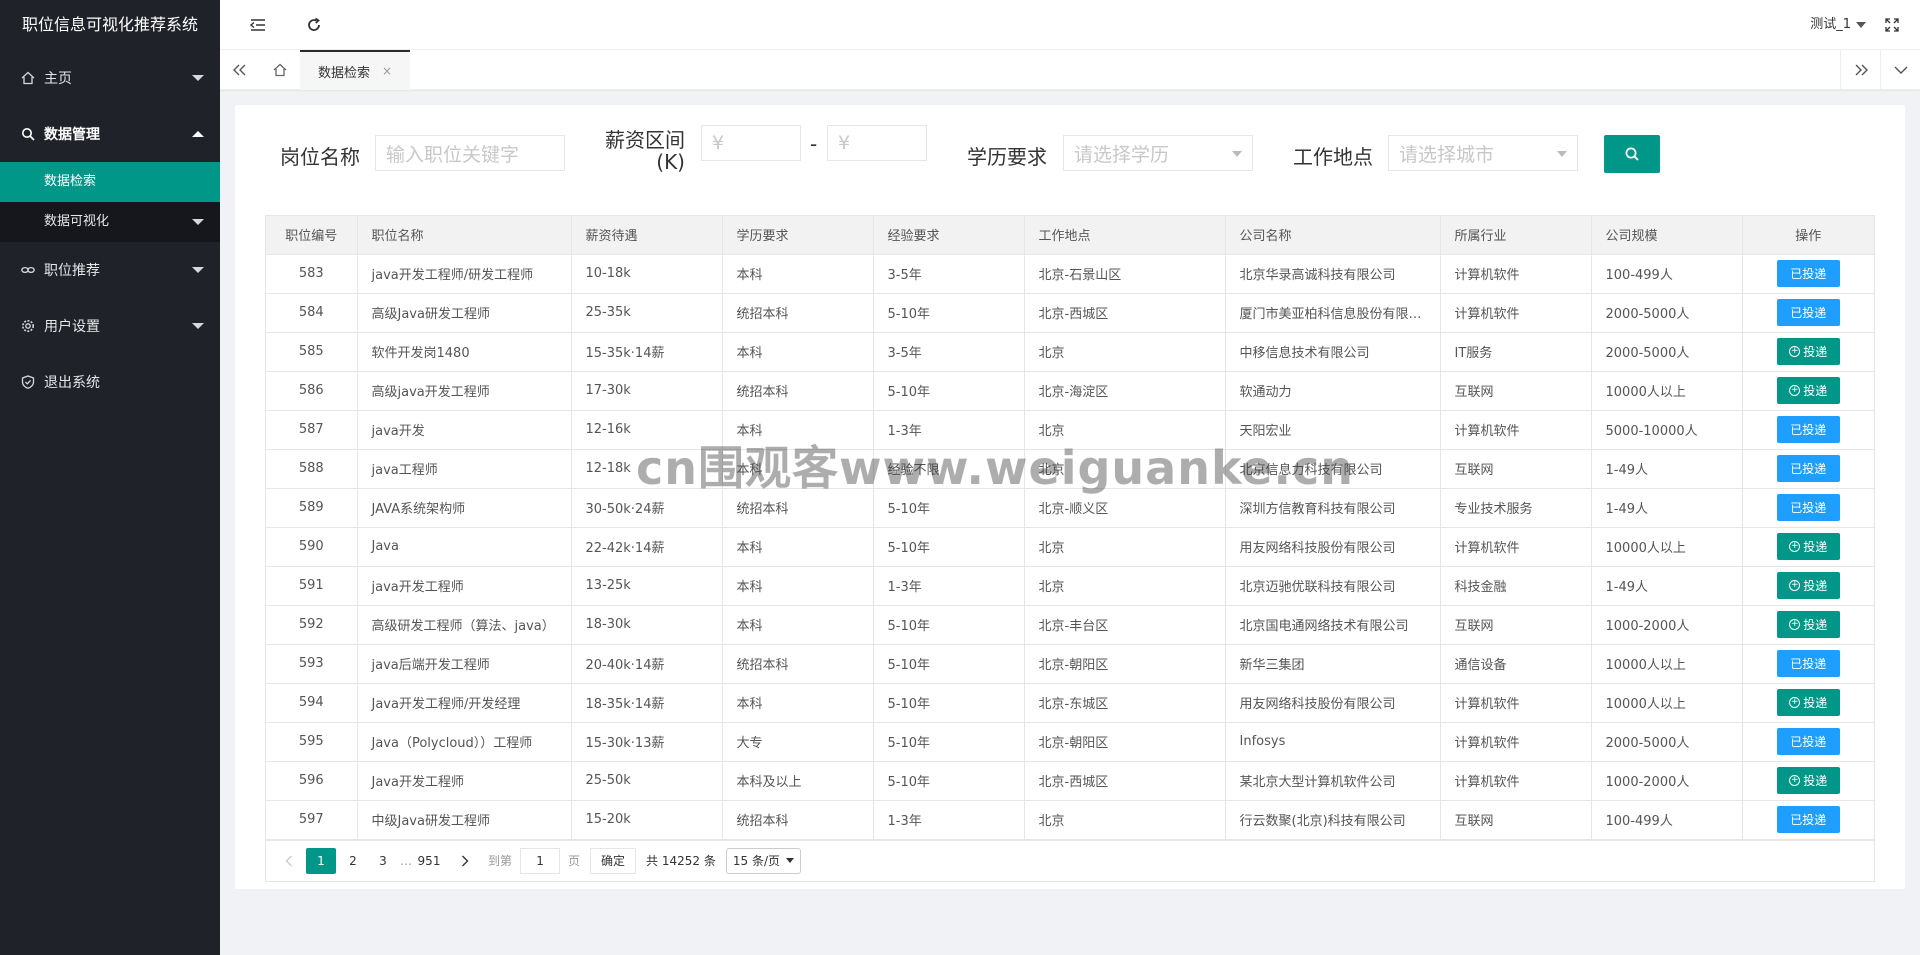  I want to click on user-menu: 测试_1, so click(1838, 25).